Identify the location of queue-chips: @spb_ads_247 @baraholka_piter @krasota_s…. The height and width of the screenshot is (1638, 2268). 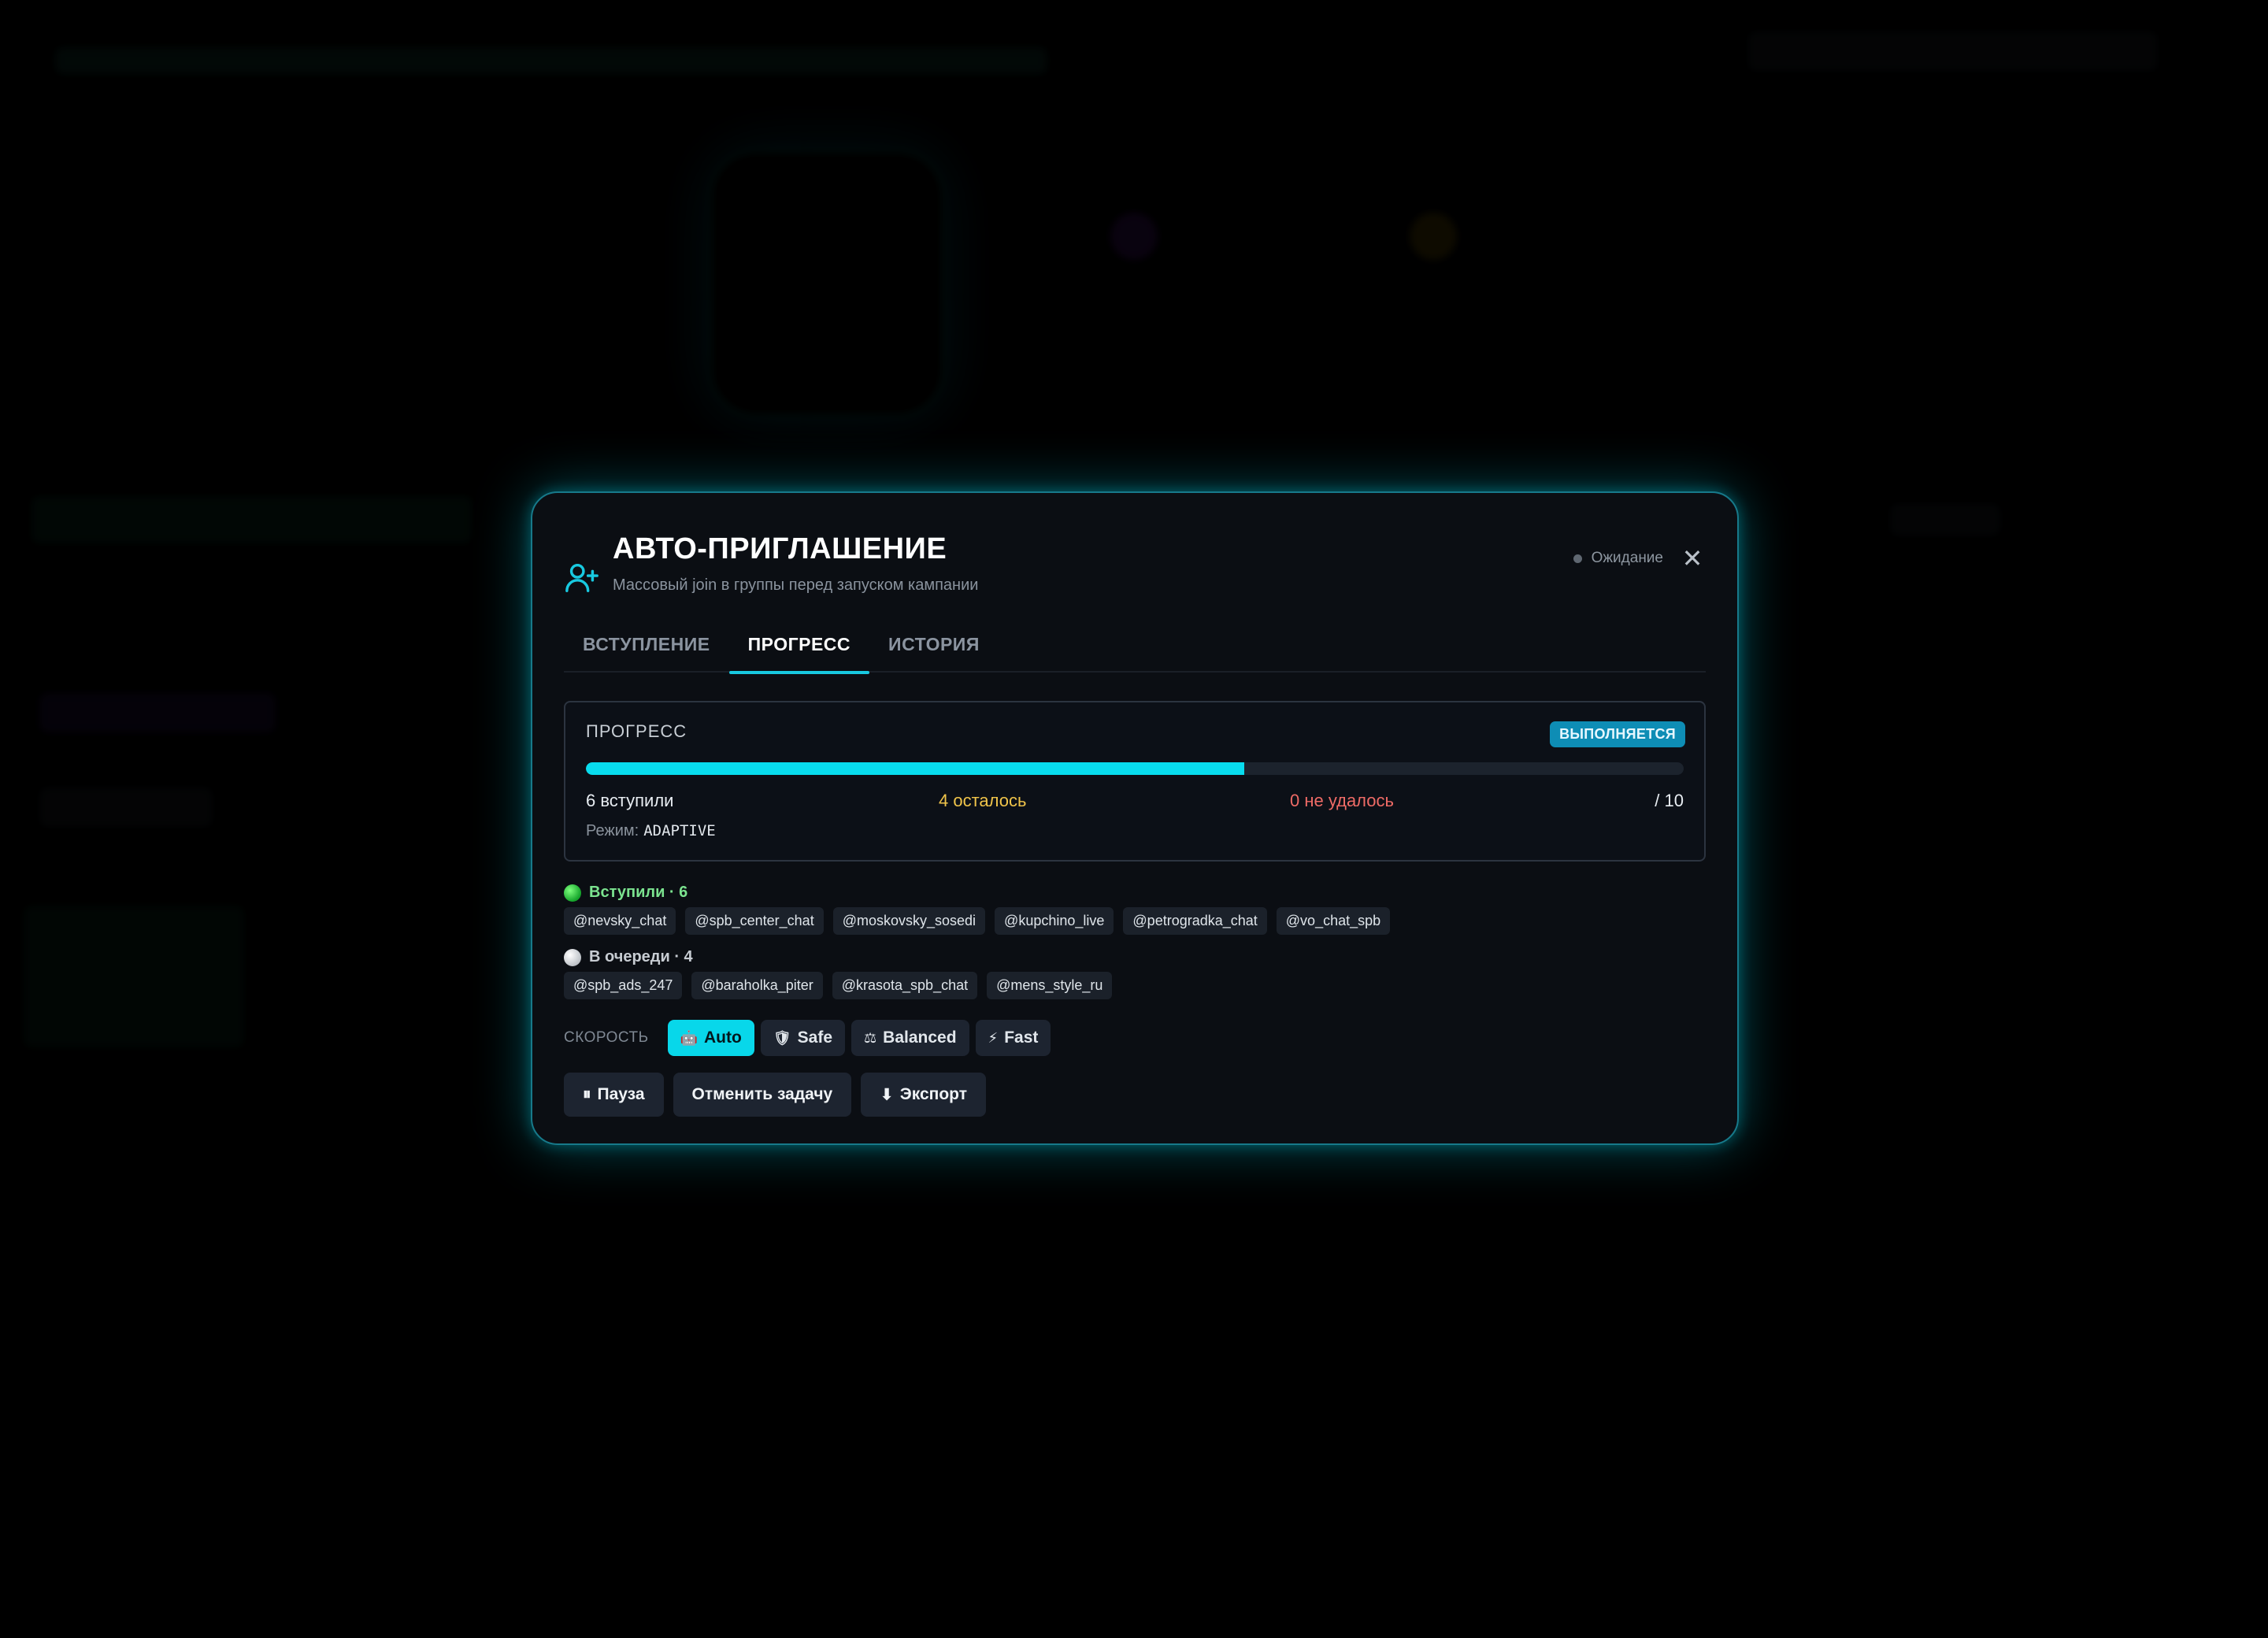
(838, 985).